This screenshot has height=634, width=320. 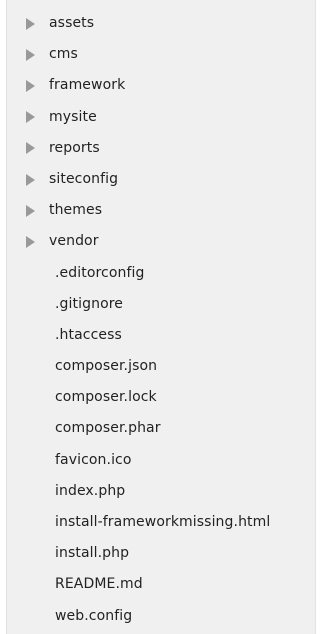 I want to click on file-label: install.php, so click(x=92, y=553).